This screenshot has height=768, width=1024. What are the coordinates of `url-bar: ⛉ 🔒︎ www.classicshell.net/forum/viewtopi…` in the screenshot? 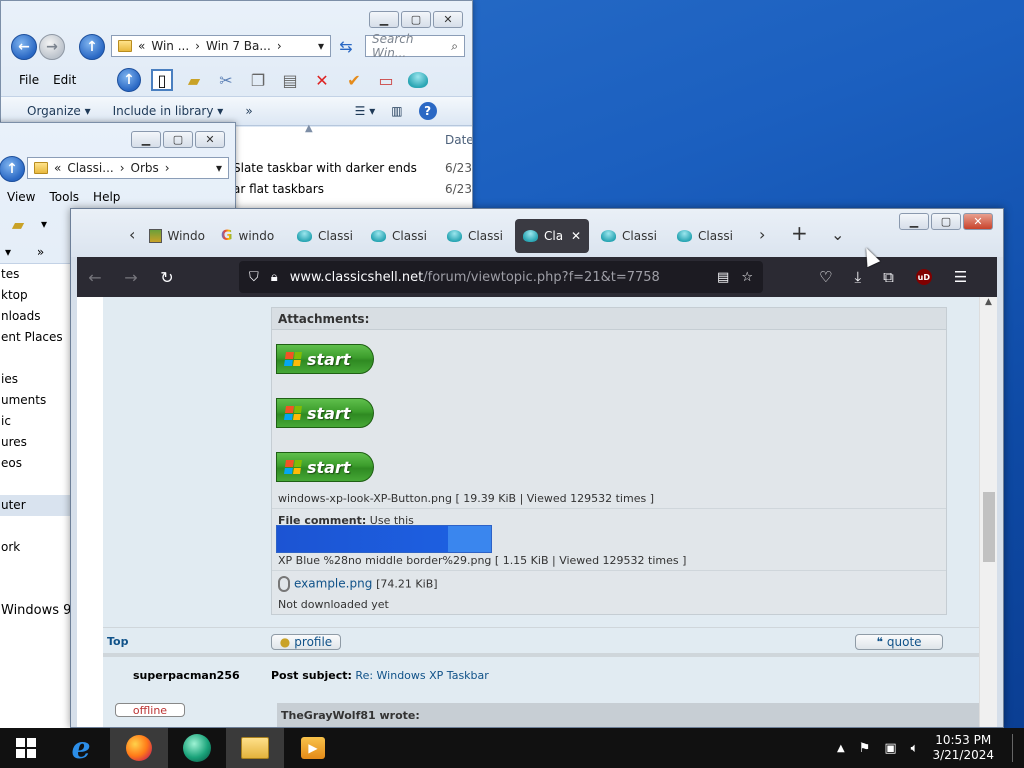 It's located at (501, 277).